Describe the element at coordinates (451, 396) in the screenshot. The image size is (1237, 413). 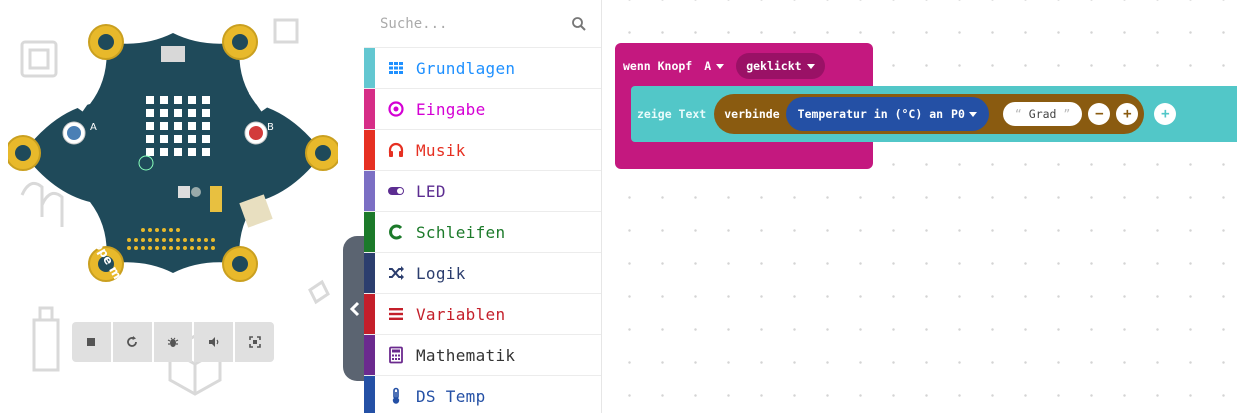
I see `category-label: DS Temp` at that location.